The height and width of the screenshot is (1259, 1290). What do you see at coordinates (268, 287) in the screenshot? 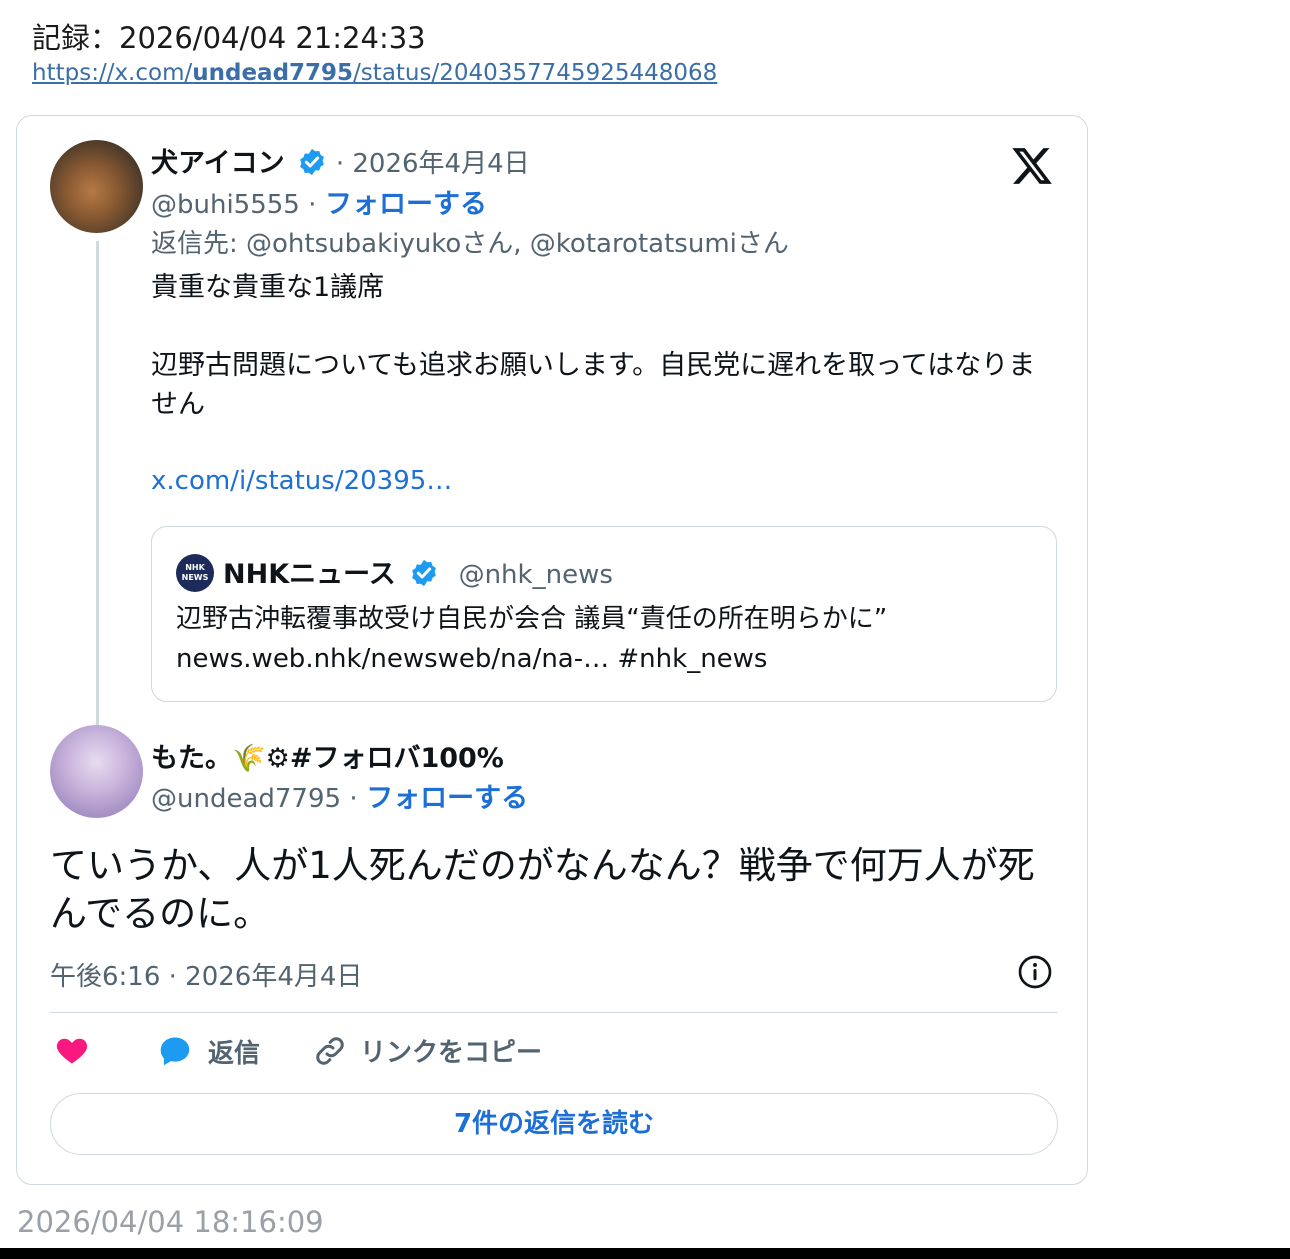
I see `post1-text-line1: 貴重な貴重な1議席` at bounding box center [268, 287].